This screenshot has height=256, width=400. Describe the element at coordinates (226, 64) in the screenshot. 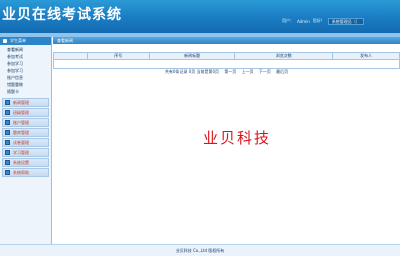

I see `table-empty-body` at that location.